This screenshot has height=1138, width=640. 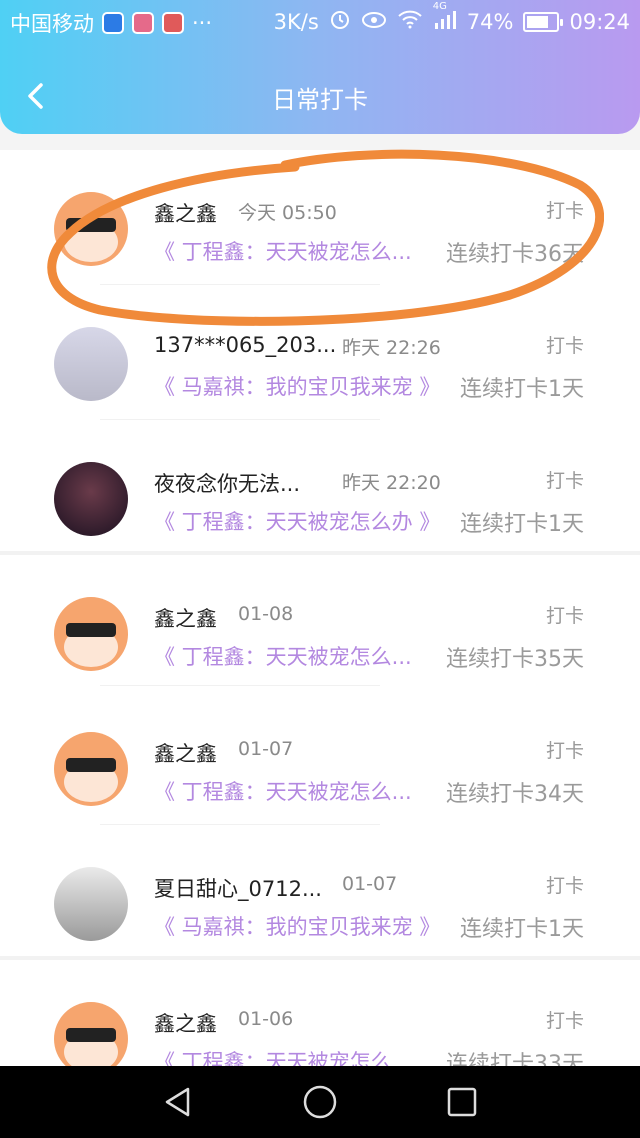 What do you see at coordinates (320, 757) in the screenshot?
I see `list-item: 鑫之鑫 01-07 打卡 《 丁程鑫：天天被宠怎么... 连续打卡34天` at bounding box center [320, 757].